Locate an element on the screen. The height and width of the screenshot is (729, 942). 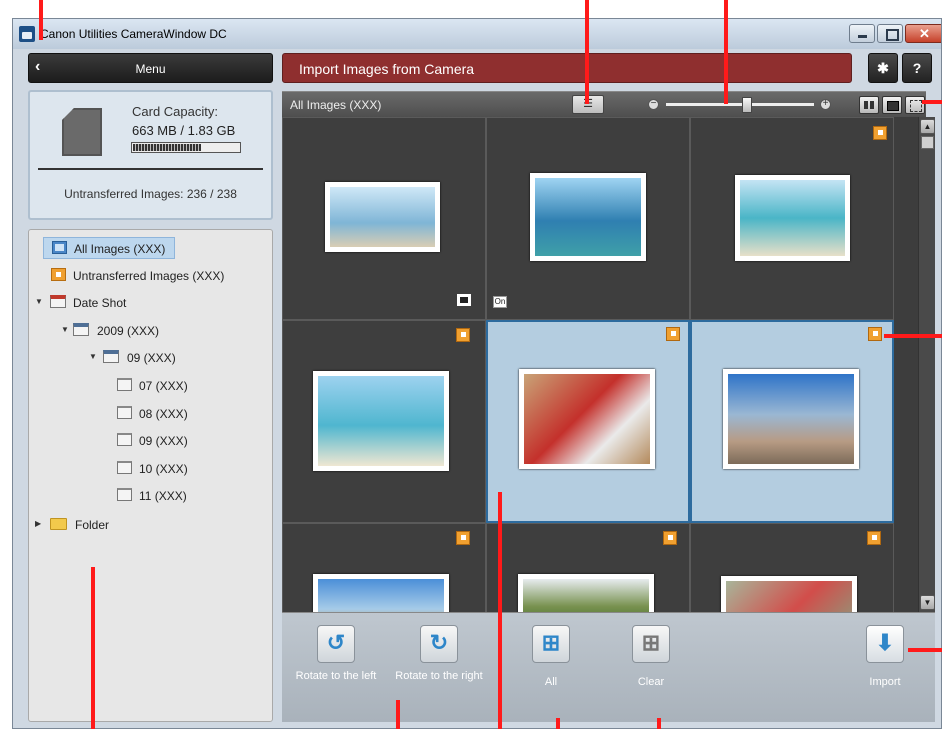
tree-item-day: 07 (XXX) is located at coordinates (180, 386).